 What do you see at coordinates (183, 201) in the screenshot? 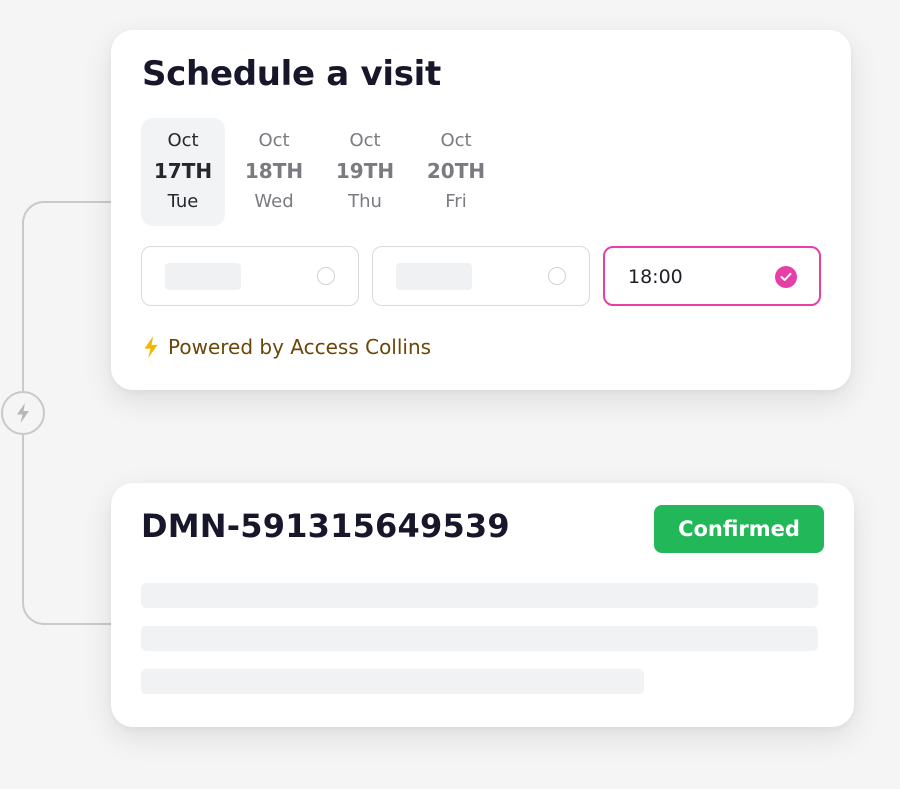
I see `date-weekday: Tue` at bounding box center [183, 201].